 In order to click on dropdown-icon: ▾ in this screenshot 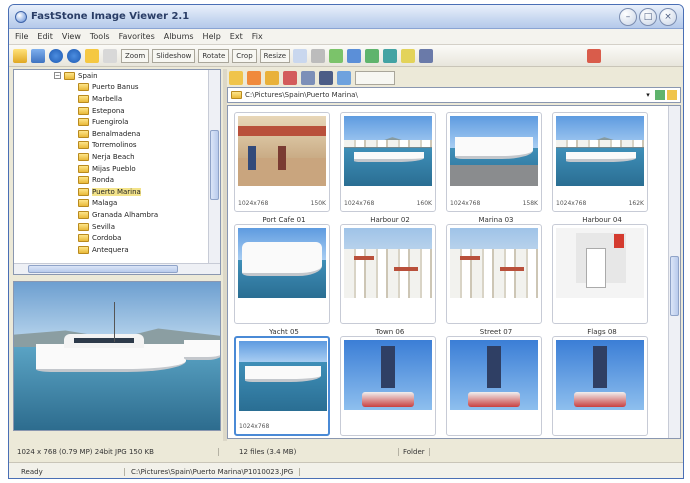, I will do `click(648, 95)`.